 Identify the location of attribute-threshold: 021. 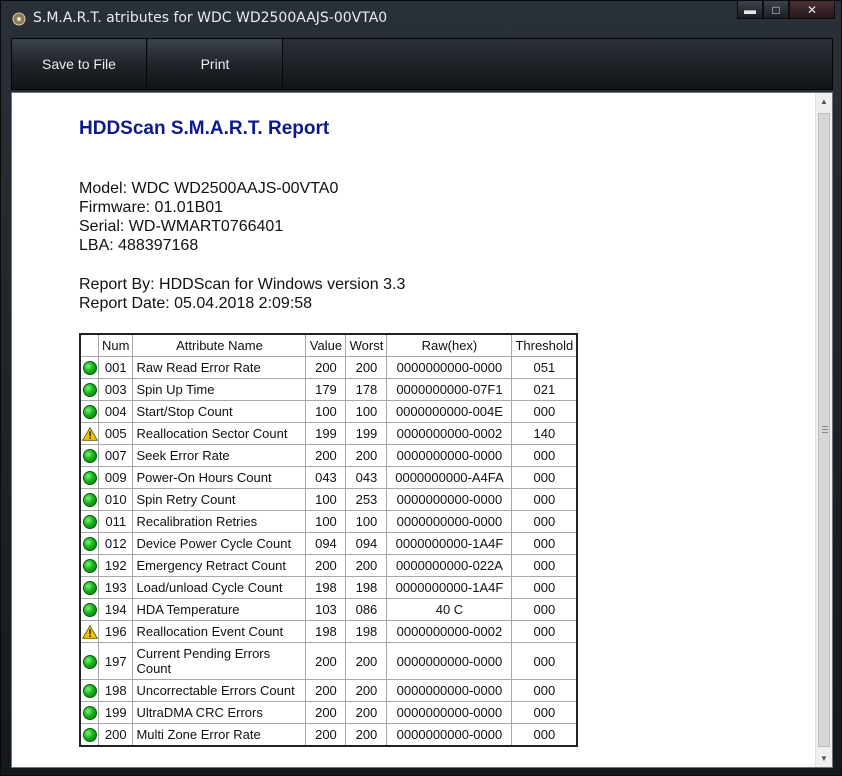
(544, 389).